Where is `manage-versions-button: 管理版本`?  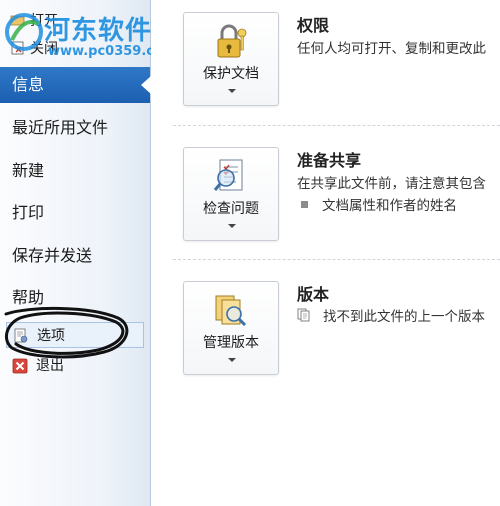 manage-versions-button: 管理版本 is located at coordinates (231, 328).